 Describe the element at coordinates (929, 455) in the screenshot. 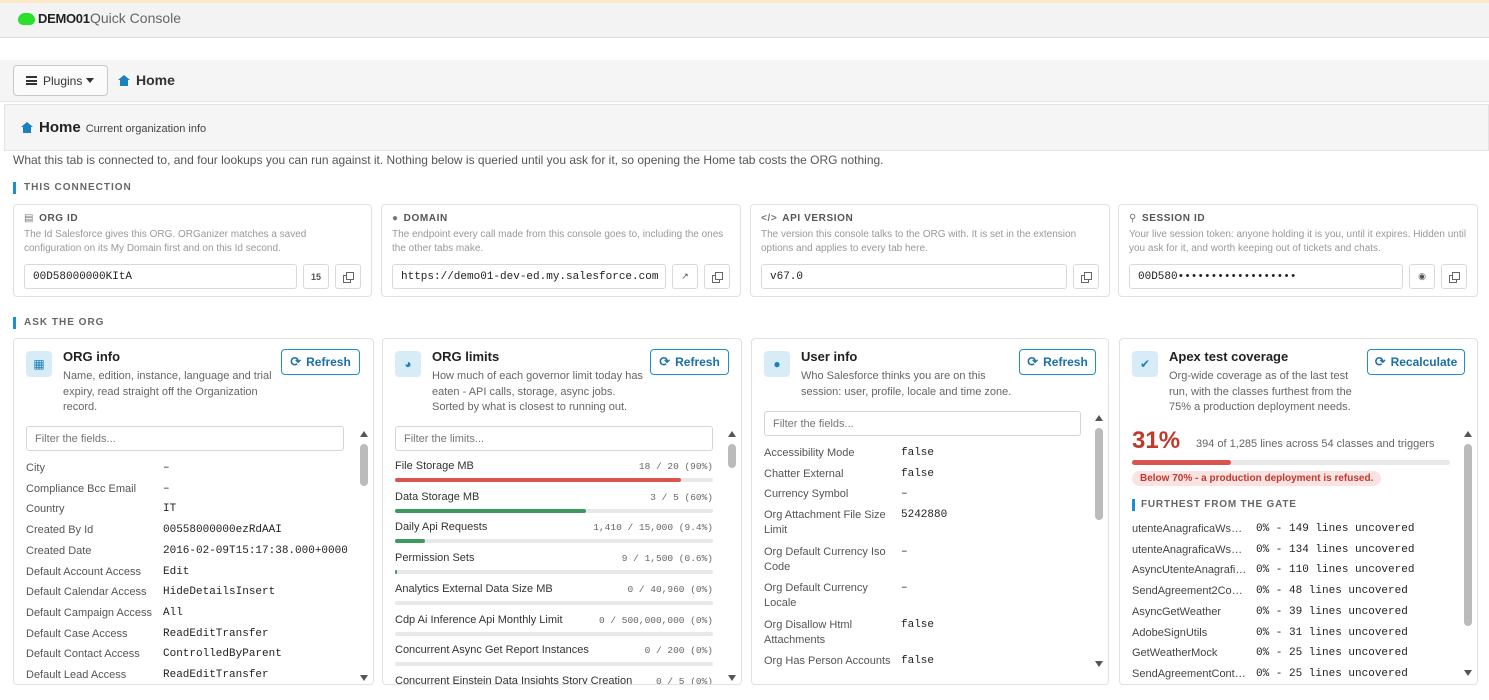

I see `user-info-row: Accessibility Mode false` at that location.